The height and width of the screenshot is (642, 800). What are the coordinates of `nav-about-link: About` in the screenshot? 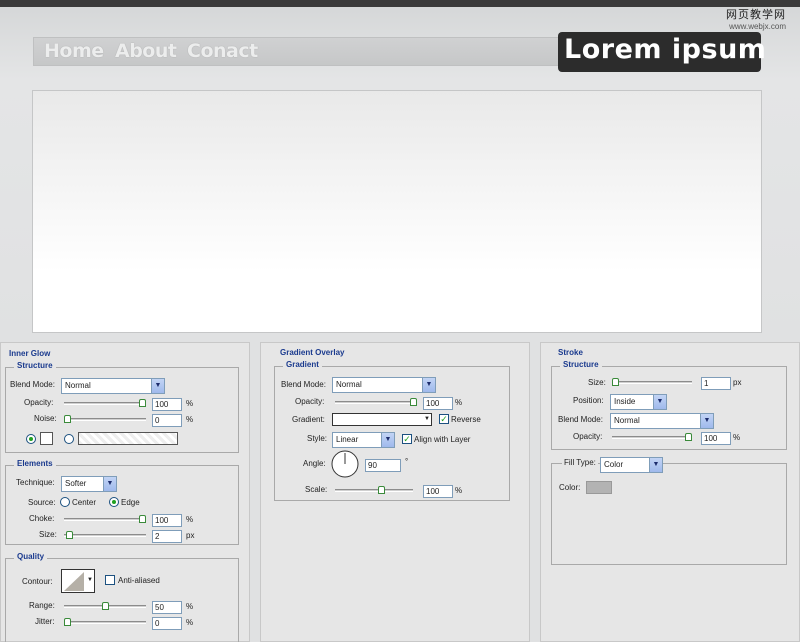 It's located at (146, 51).